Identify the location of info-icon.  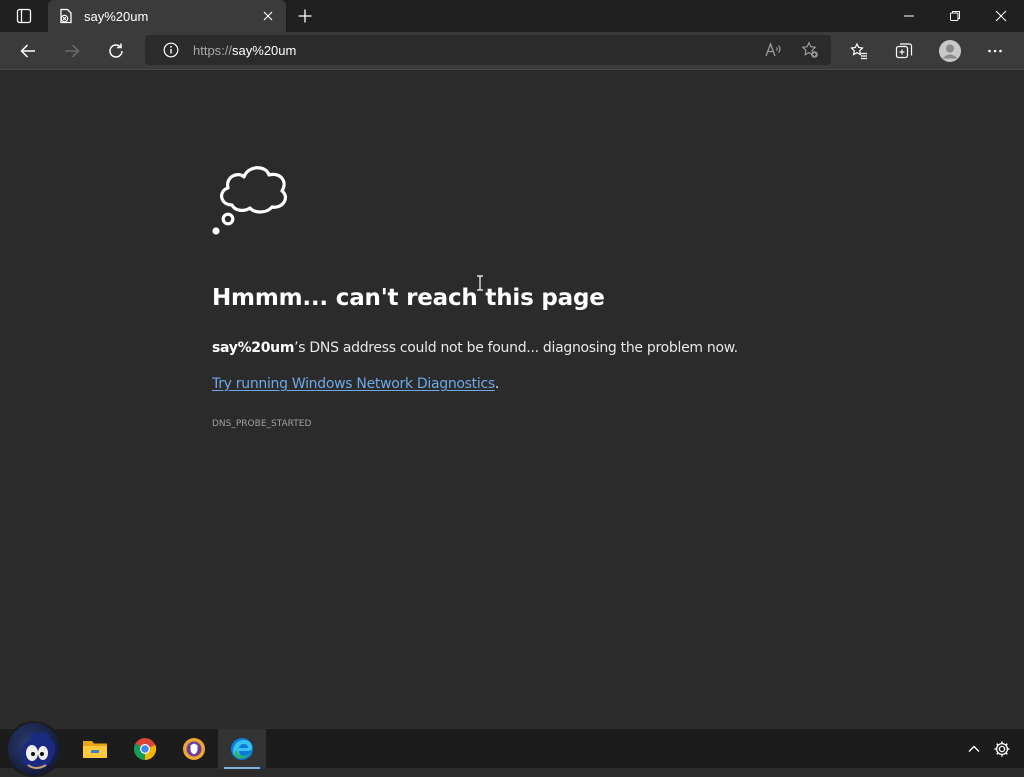
(171, 50).